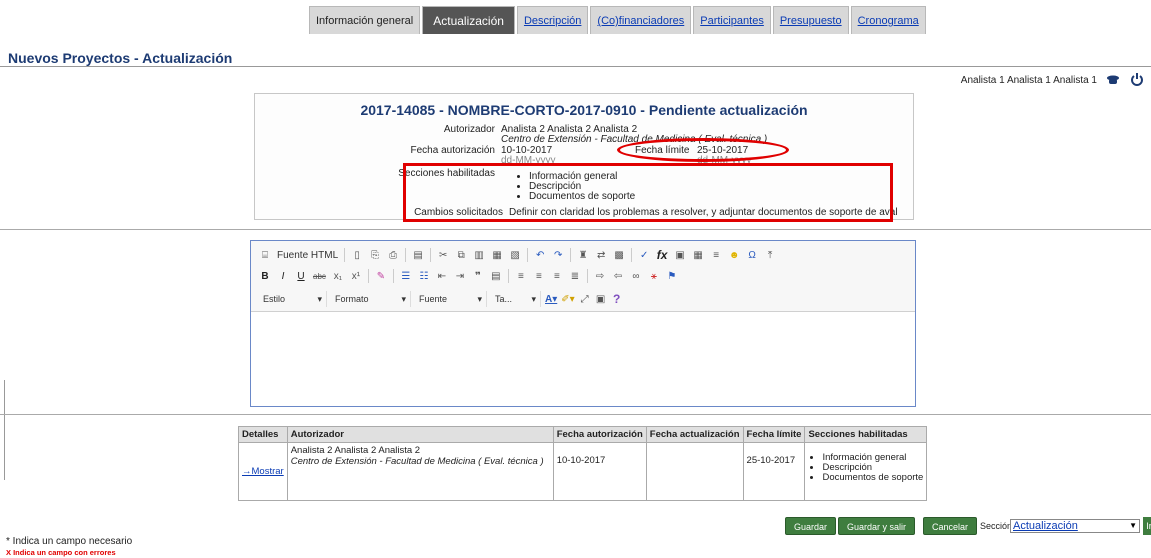 This screenshot has height=558, width=1151. Describe the element at coordinates (619, 255) in the screenshot. I see `select-all-icon: ▩` at that location.